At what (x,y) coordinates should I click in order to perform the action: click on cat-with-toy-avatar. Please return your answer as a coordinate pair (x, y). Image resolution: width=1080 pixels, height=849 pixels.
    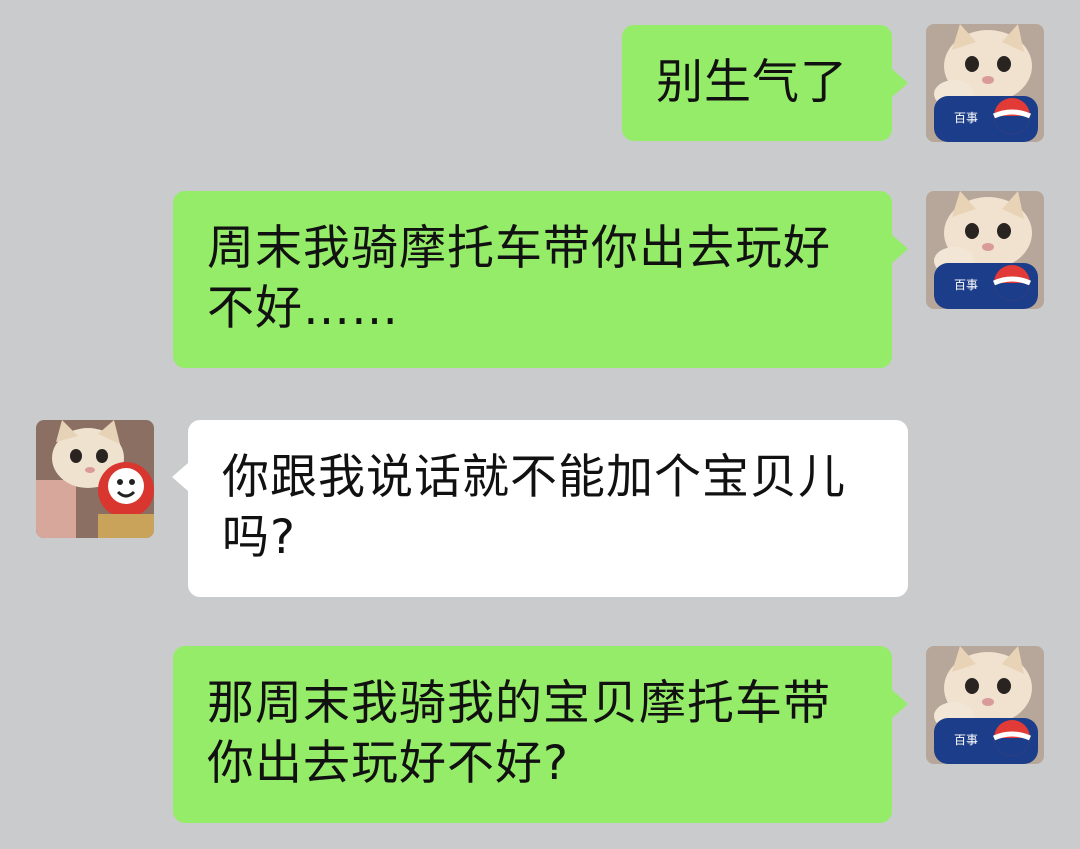
    Looking at the image, I should click on (95, 479).